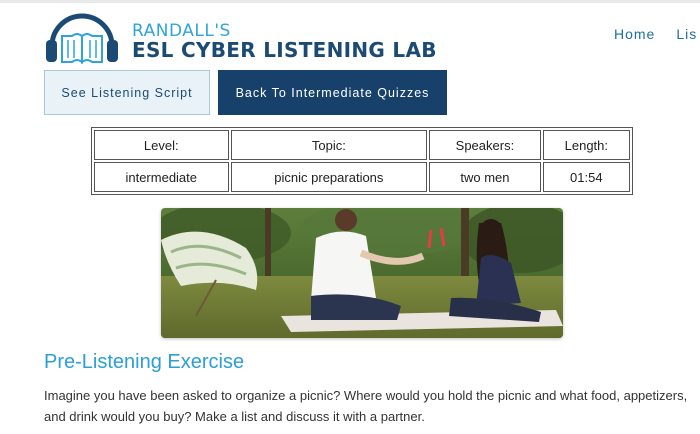 The image size is (700, 434). Describe the element at coordinates (586, 177) in the screenshot. I see `value-length: 01:54` at that location.